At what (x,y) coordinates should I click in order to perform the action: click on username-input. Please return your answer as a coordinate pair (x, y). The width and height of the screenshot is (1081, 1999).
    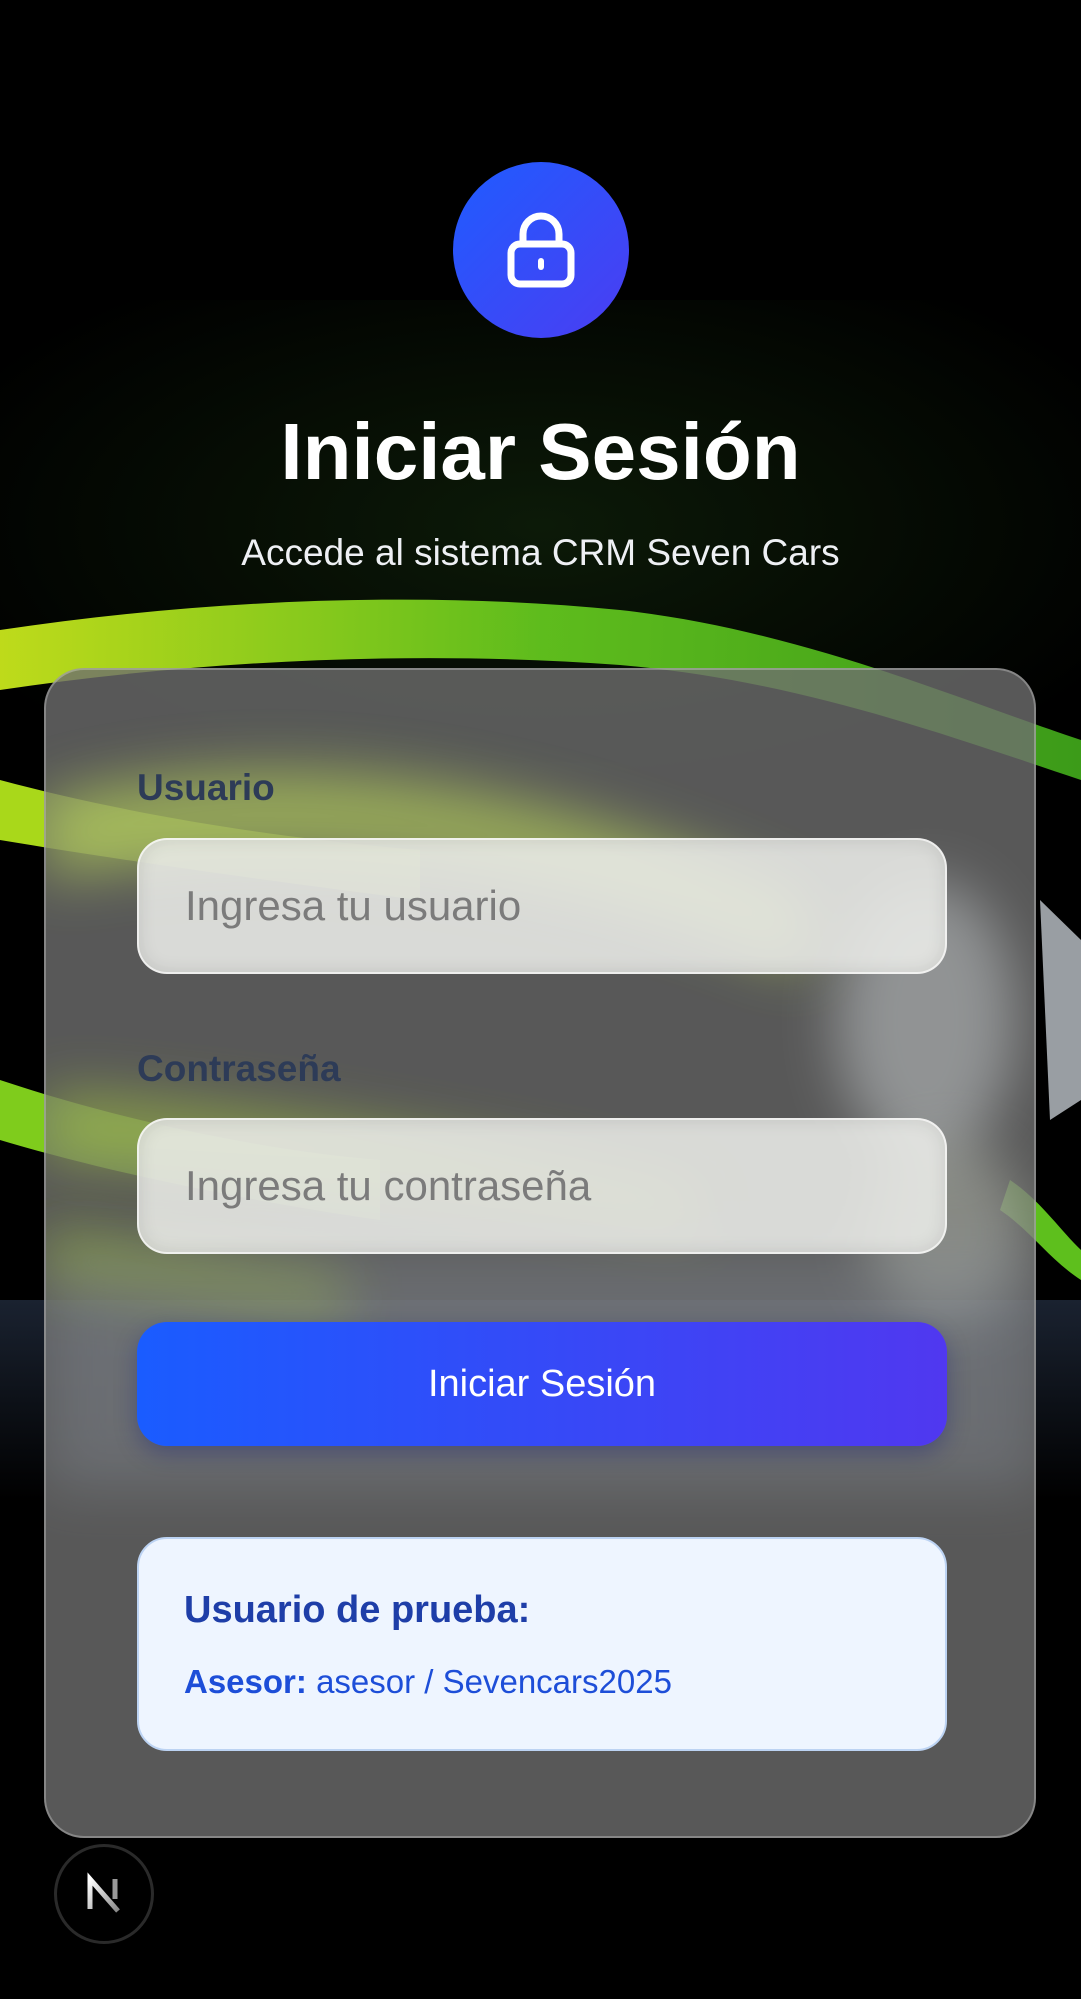
    Looking at the image, I should click on (542, 906).